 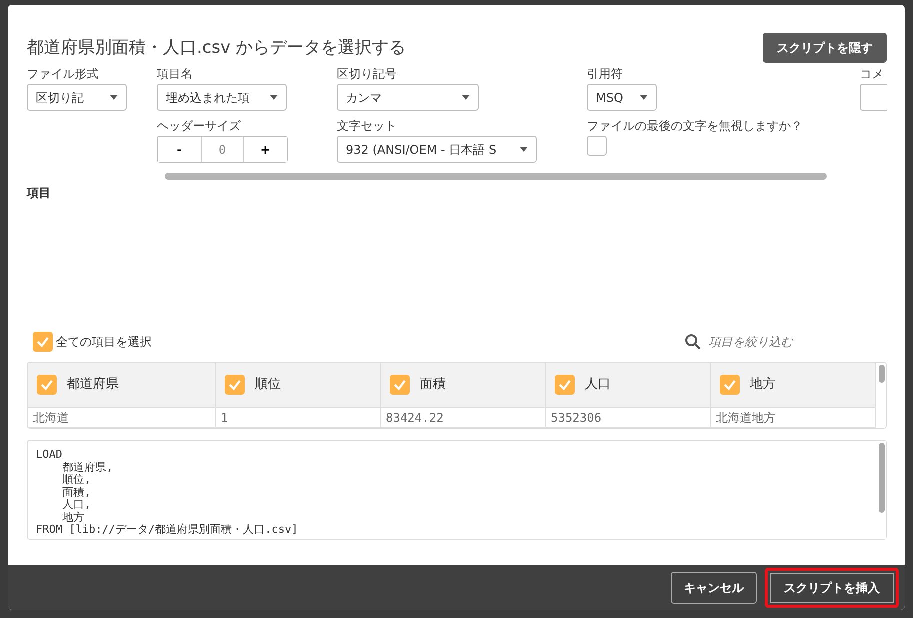 I want to click on field-label: 区切り記号, so click(x=367, y=74).